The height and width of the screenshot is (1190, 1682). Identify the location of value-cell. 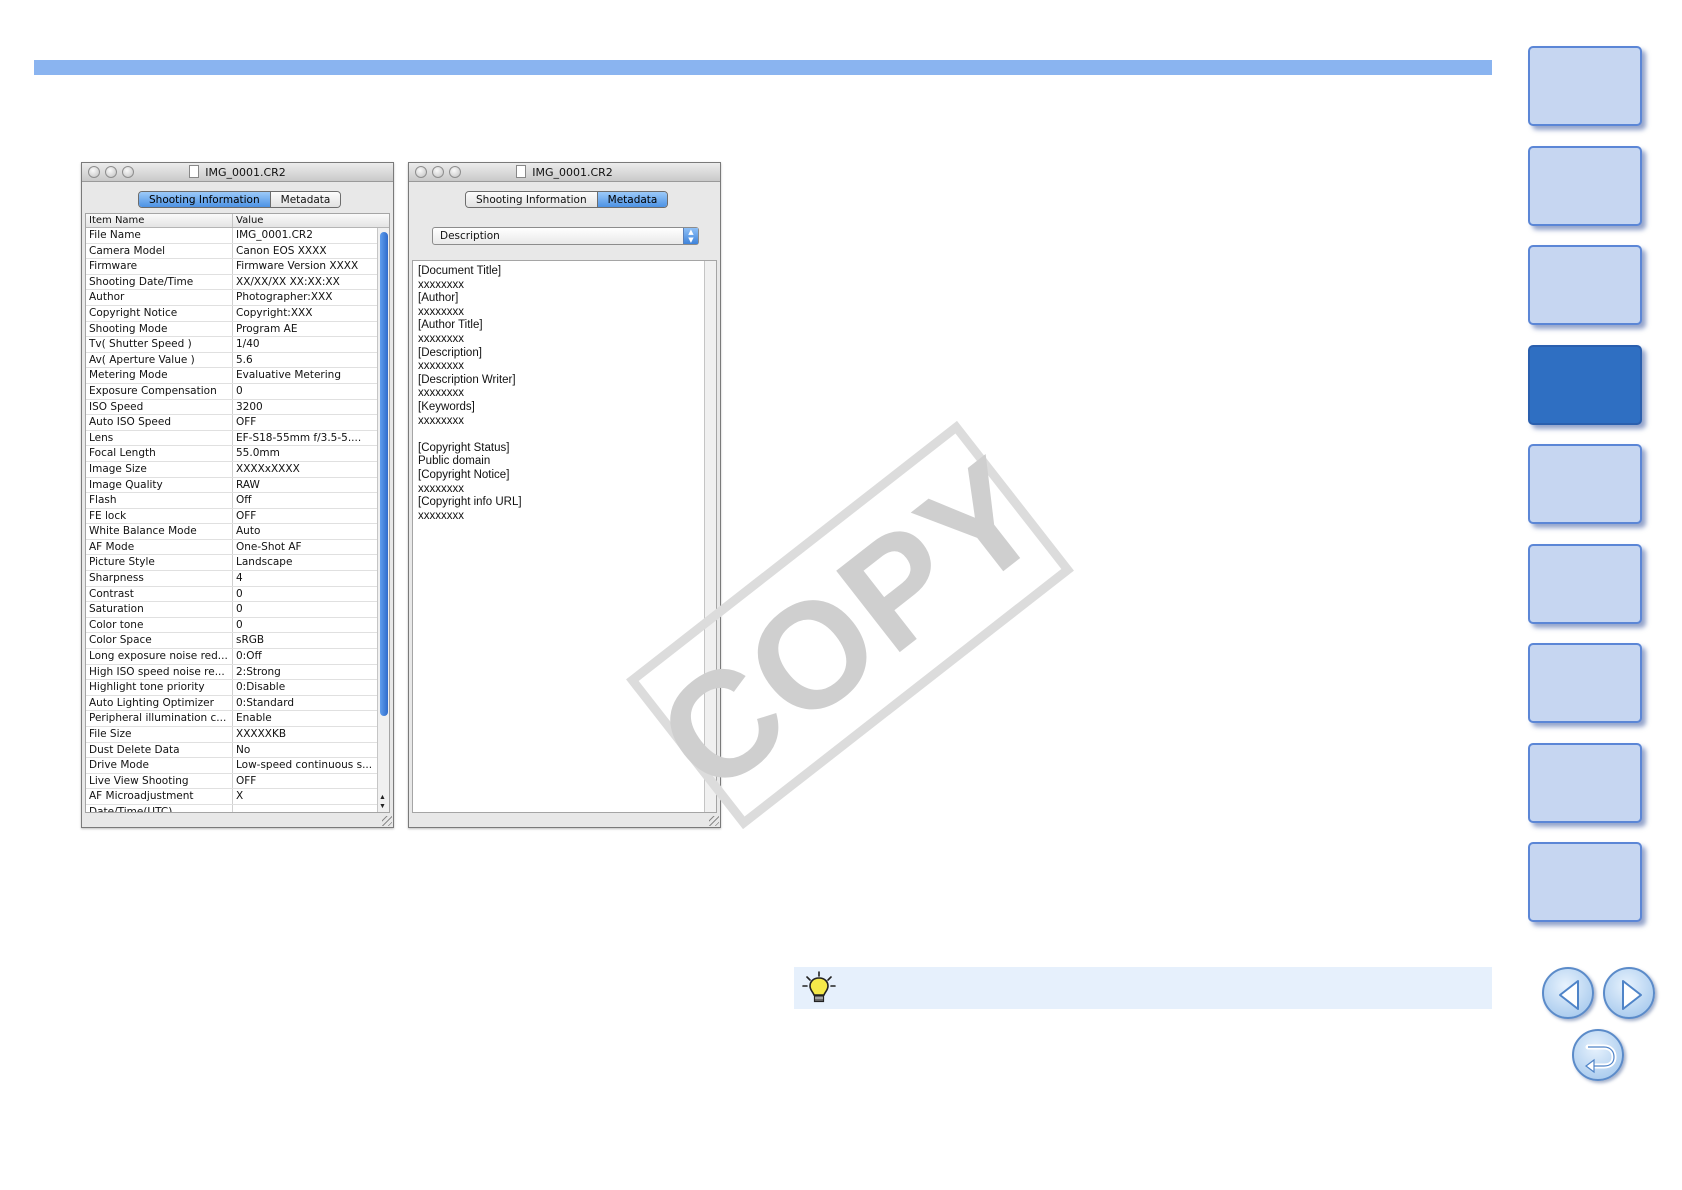
(305, 808).